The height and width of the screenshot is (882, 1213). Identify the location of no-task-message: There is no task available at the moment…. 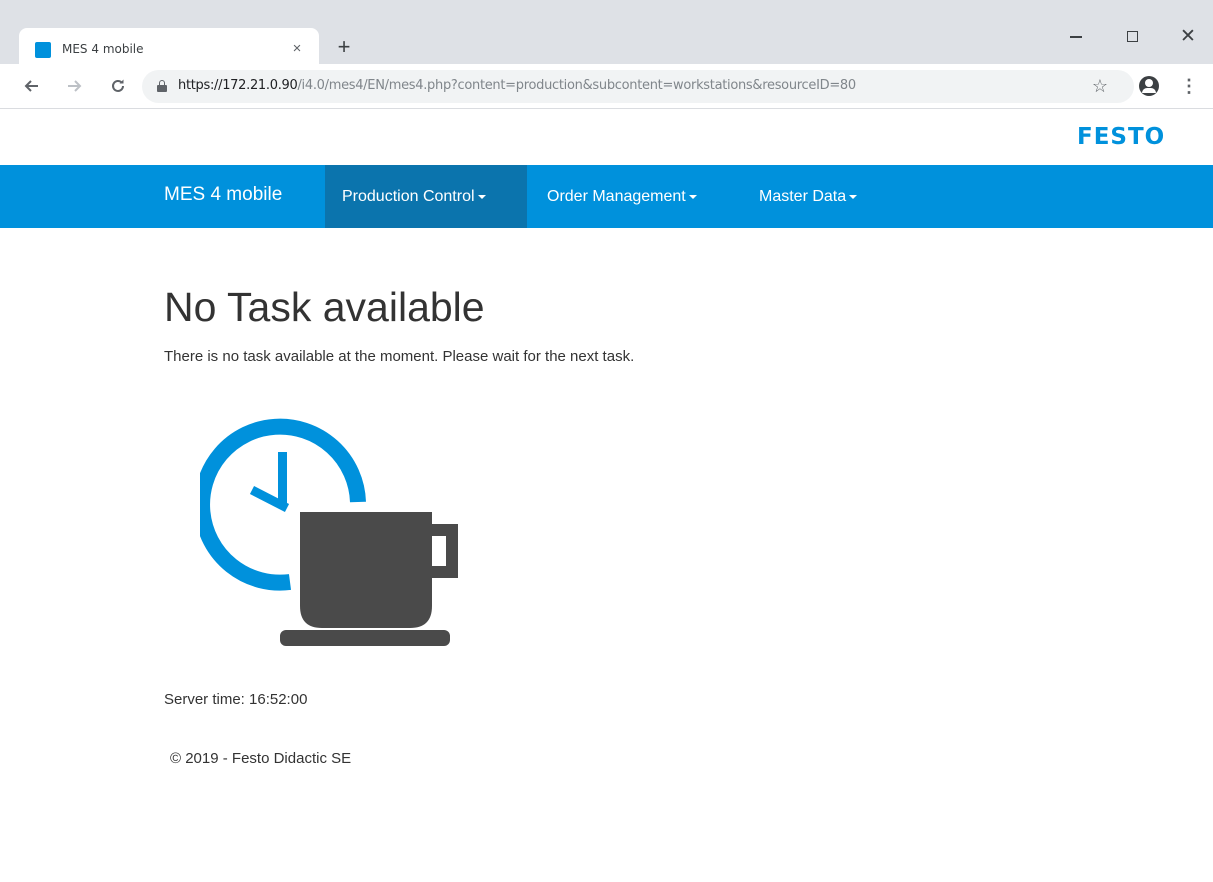
(399, 356).